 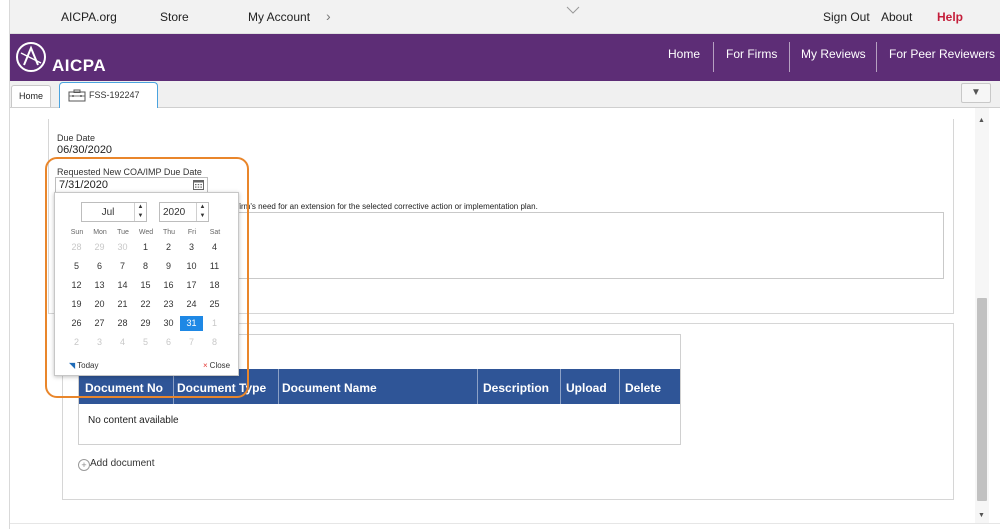 I want to click on chevron-right-icon: ›, so click(x=328, y=16).